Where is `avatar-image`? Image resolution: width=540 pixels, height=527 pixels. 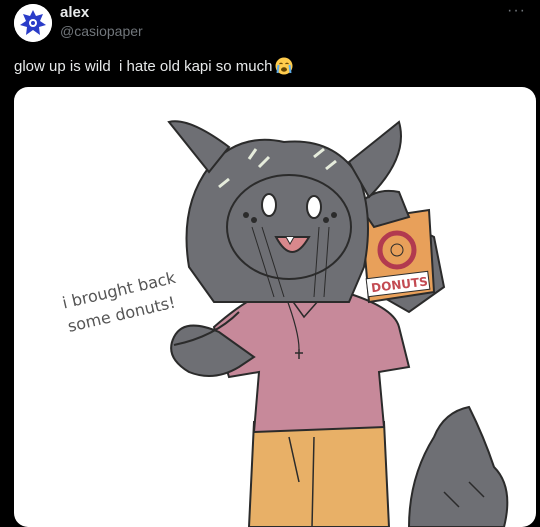
avatar-image is located at coordinates (33, 23).